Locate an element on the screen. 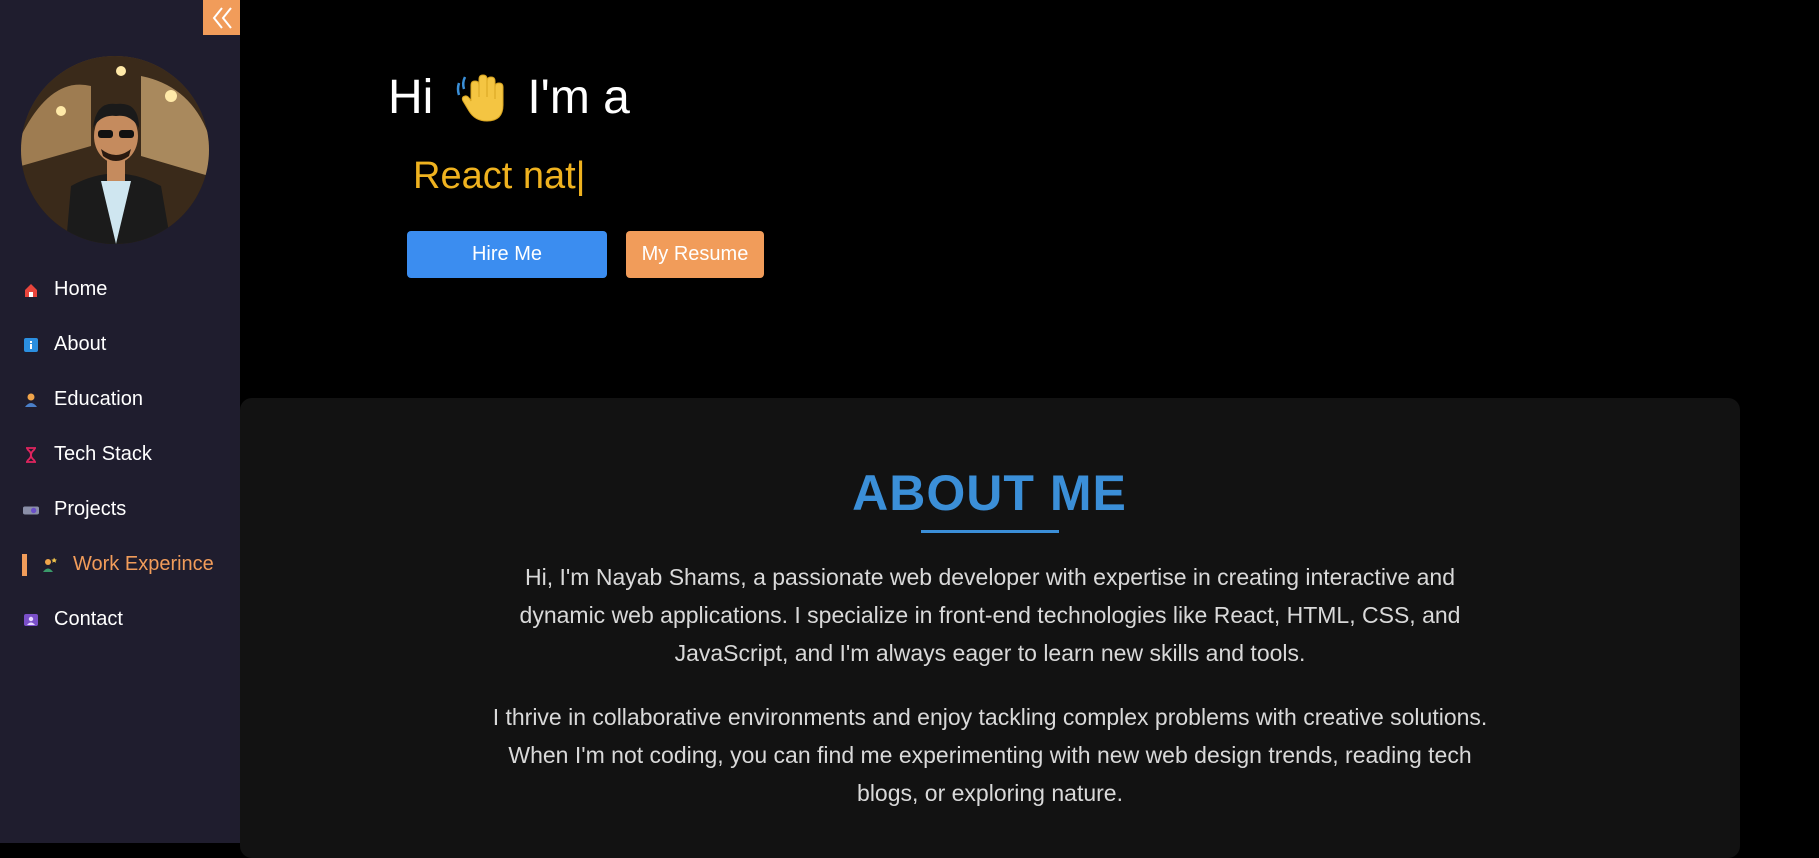 The width and height of the screenshot is (1819, 858). sidebar-item-label: Education is located at coordinates (98, 399).